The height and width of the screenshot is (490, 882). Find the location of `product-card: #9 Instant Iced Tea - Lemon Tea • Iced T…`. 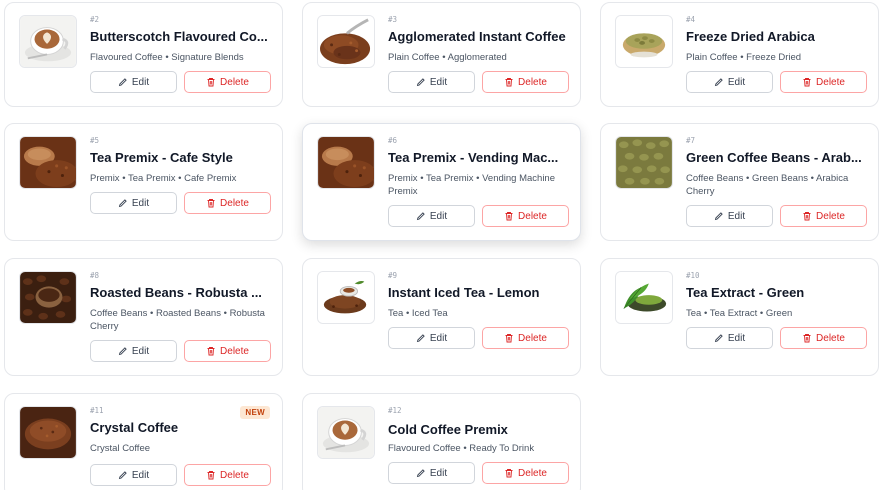

product-card: #9 Instant Iced Tea - Lemon Tea • Iced T… is located at coordinates (441, 317).